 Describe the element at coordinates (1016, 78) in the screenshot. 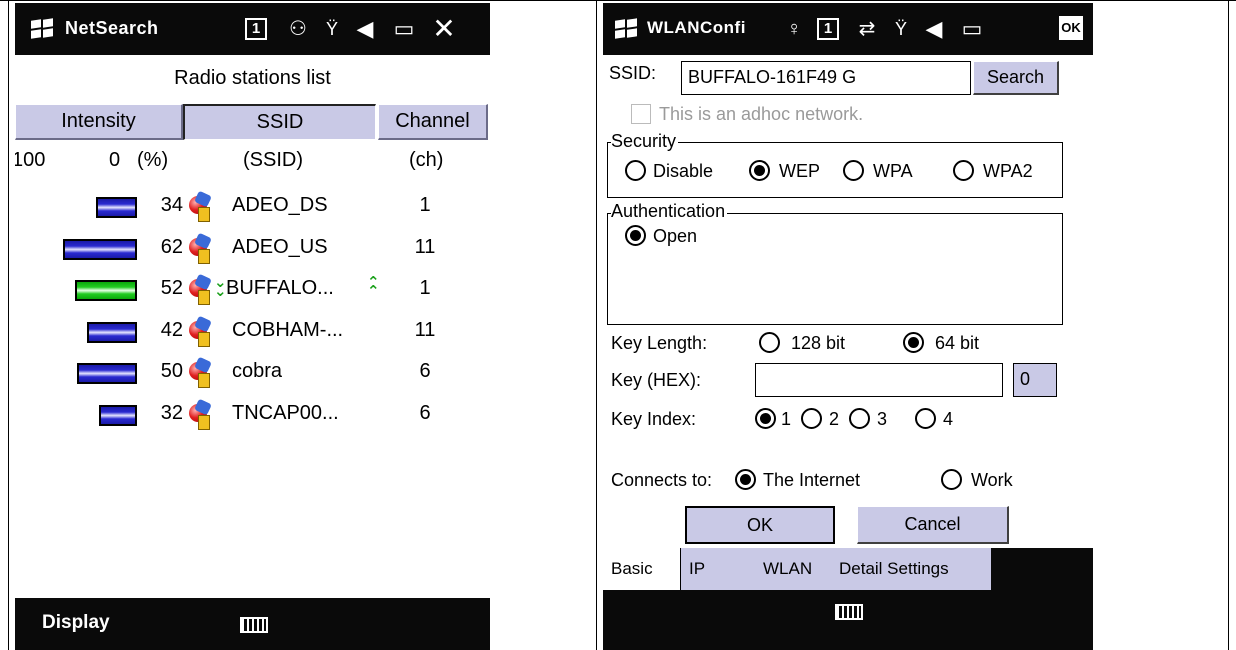

I see `search-button: Search` at that location.